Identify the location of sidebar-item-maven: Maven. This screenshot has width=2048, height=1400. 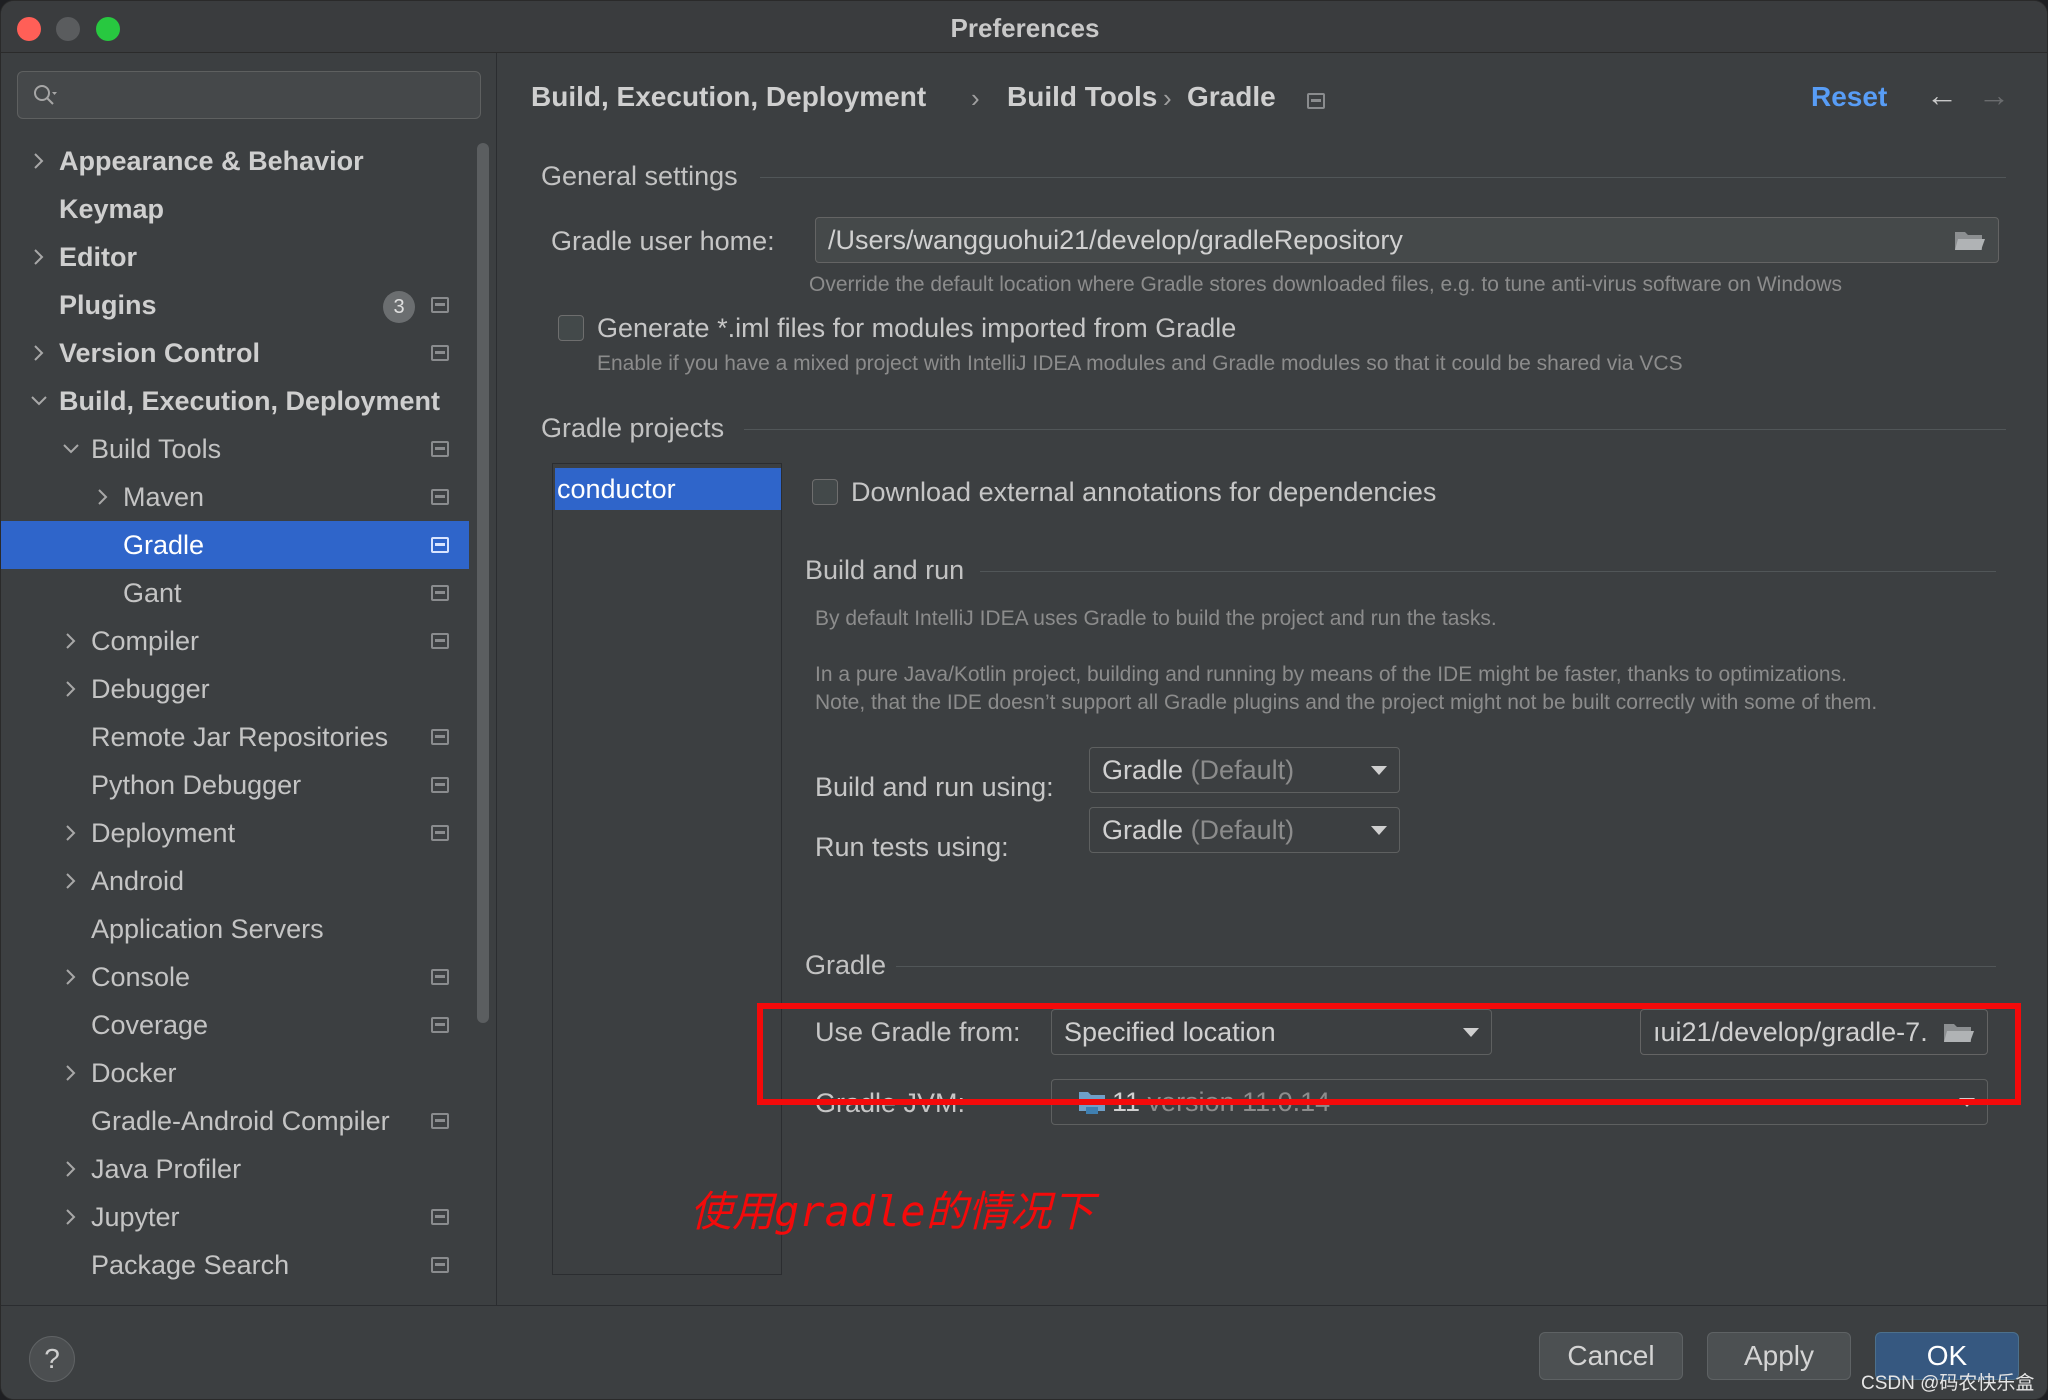
(235, 497).